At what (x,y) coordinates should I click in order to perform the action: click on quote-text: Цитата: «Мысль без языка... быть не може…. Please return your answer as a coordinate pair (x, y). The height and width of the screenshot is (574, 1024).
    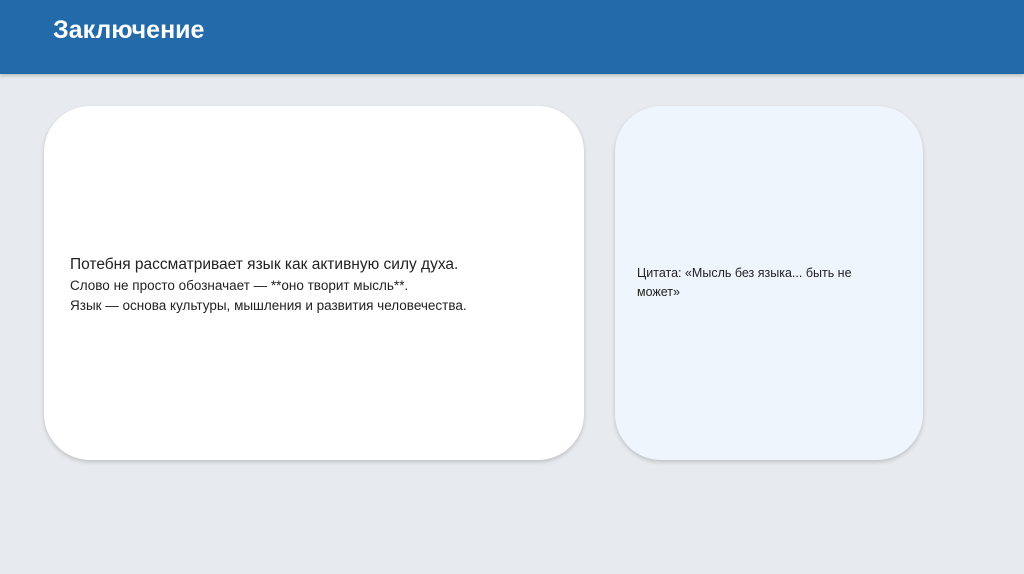
    Looking at the image, I should click on (744, 282).